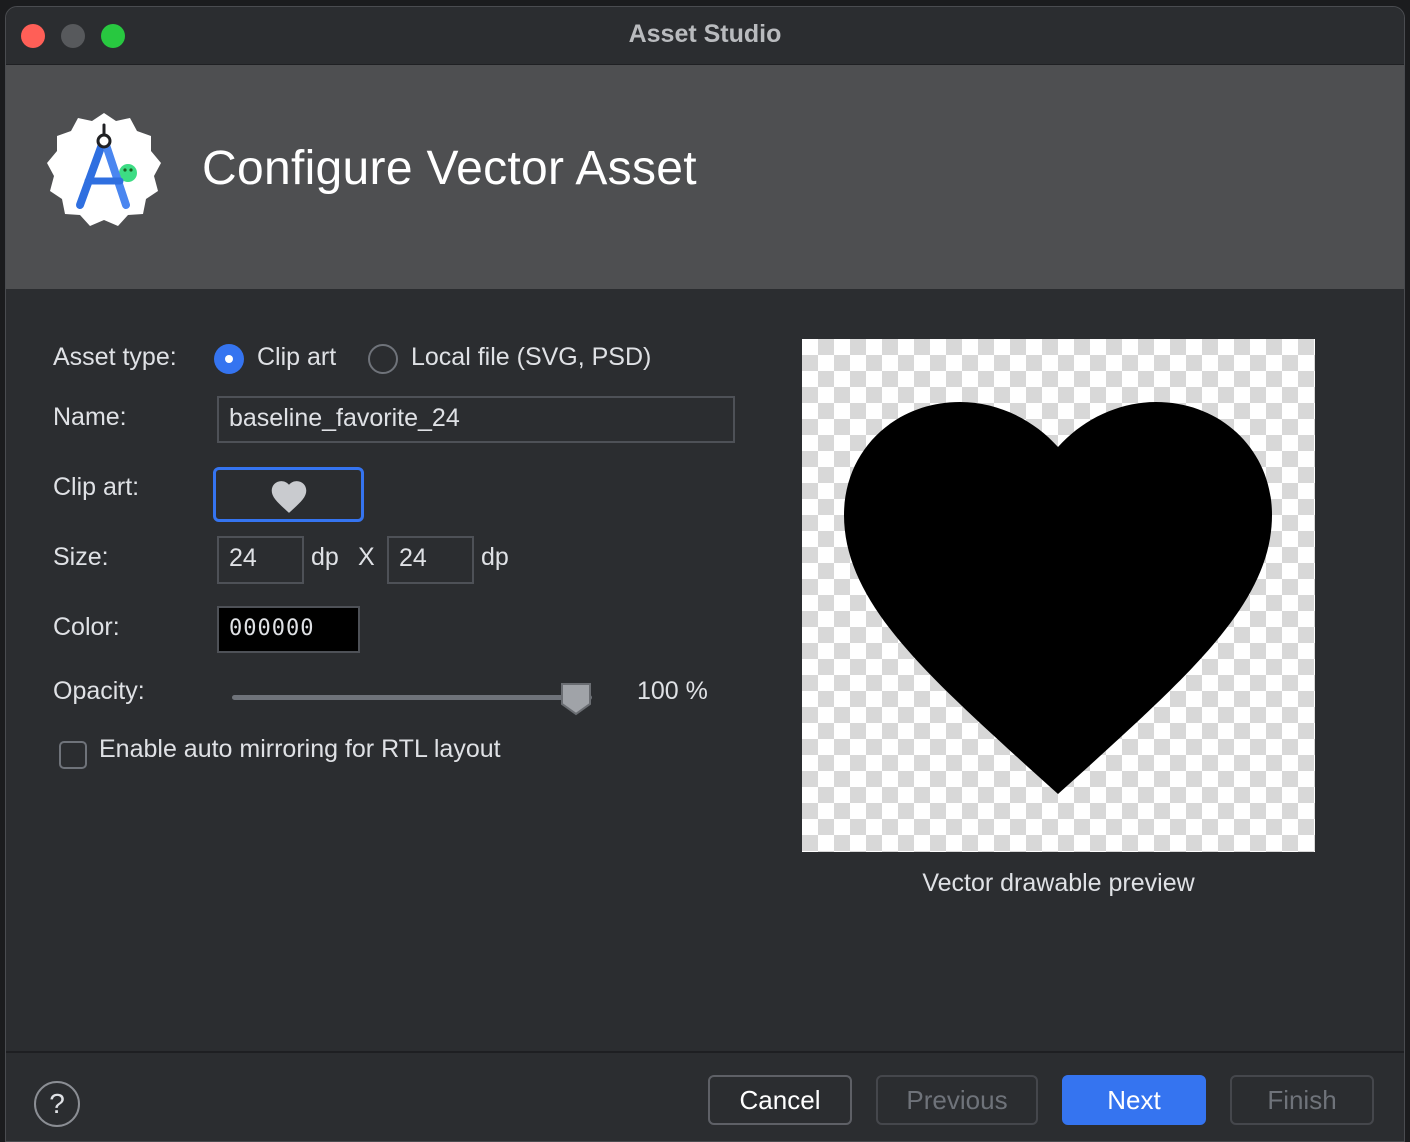 This screenshot has height=1142, width=1410. I want to click on height-input: 24, so click(430, 560).